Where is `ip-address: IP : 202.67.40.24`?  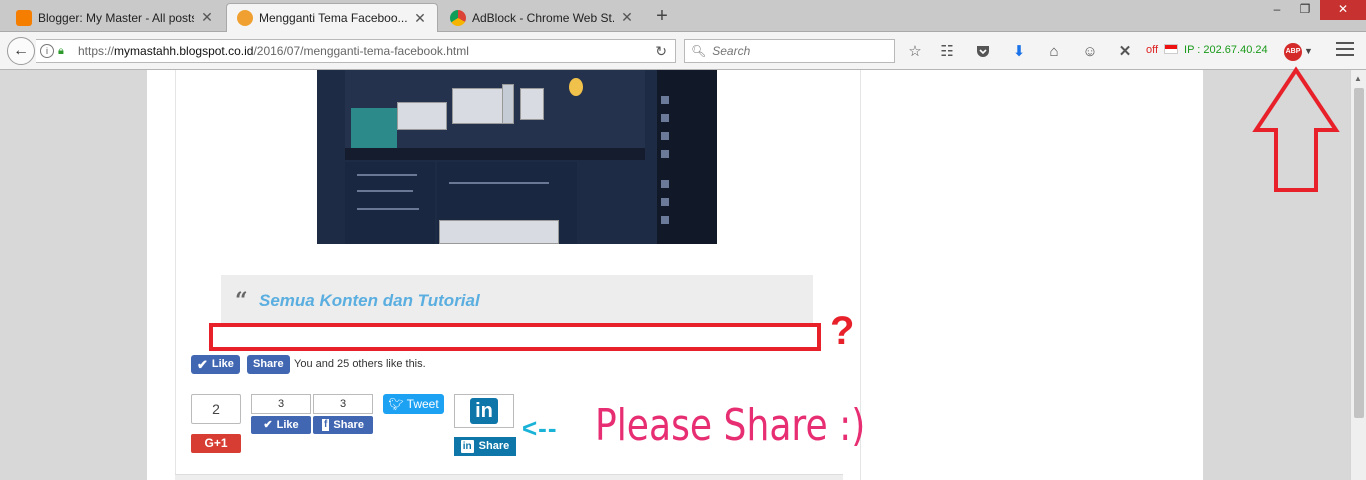 ip-address: IP : 202.67.40.24 is located at coordinates (1226, 50).